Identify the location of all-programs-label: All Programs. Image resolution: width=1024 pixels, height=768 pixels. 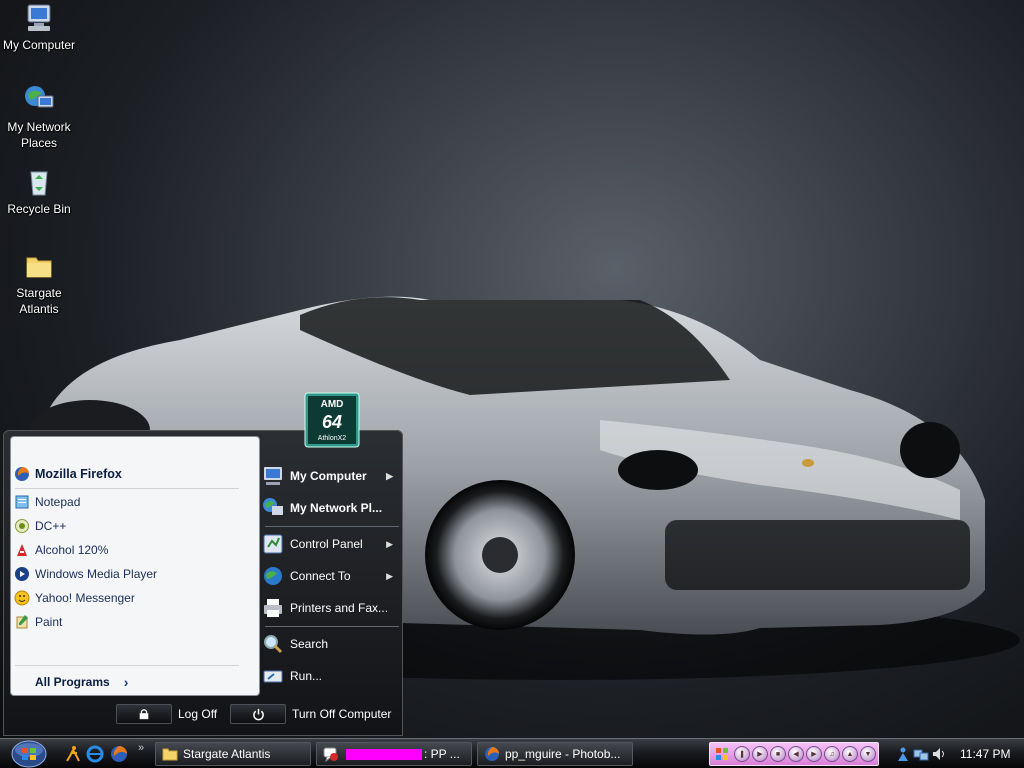
(72, 682).